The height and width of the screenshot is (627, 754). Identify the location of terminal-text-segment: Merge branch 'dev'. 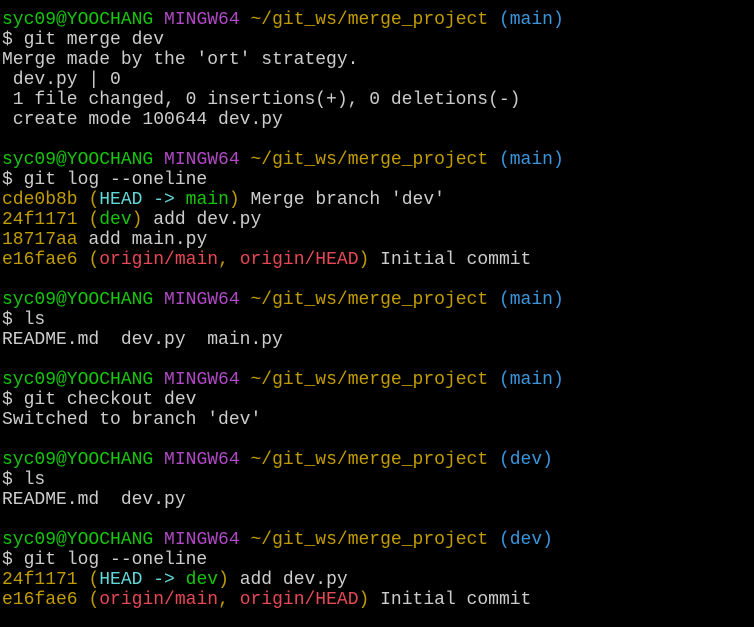
(342, 200).